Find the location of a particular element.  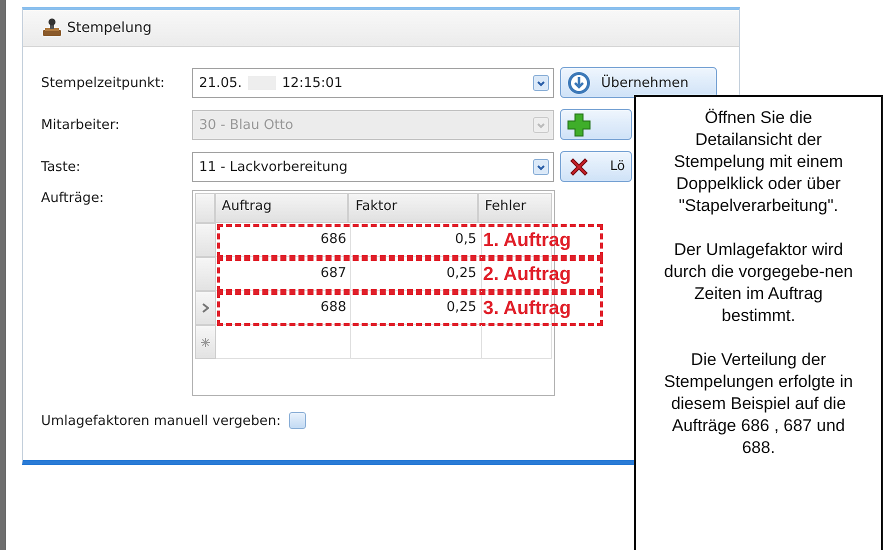

field-label: Aufträge: is located at coordinates (73, 199).